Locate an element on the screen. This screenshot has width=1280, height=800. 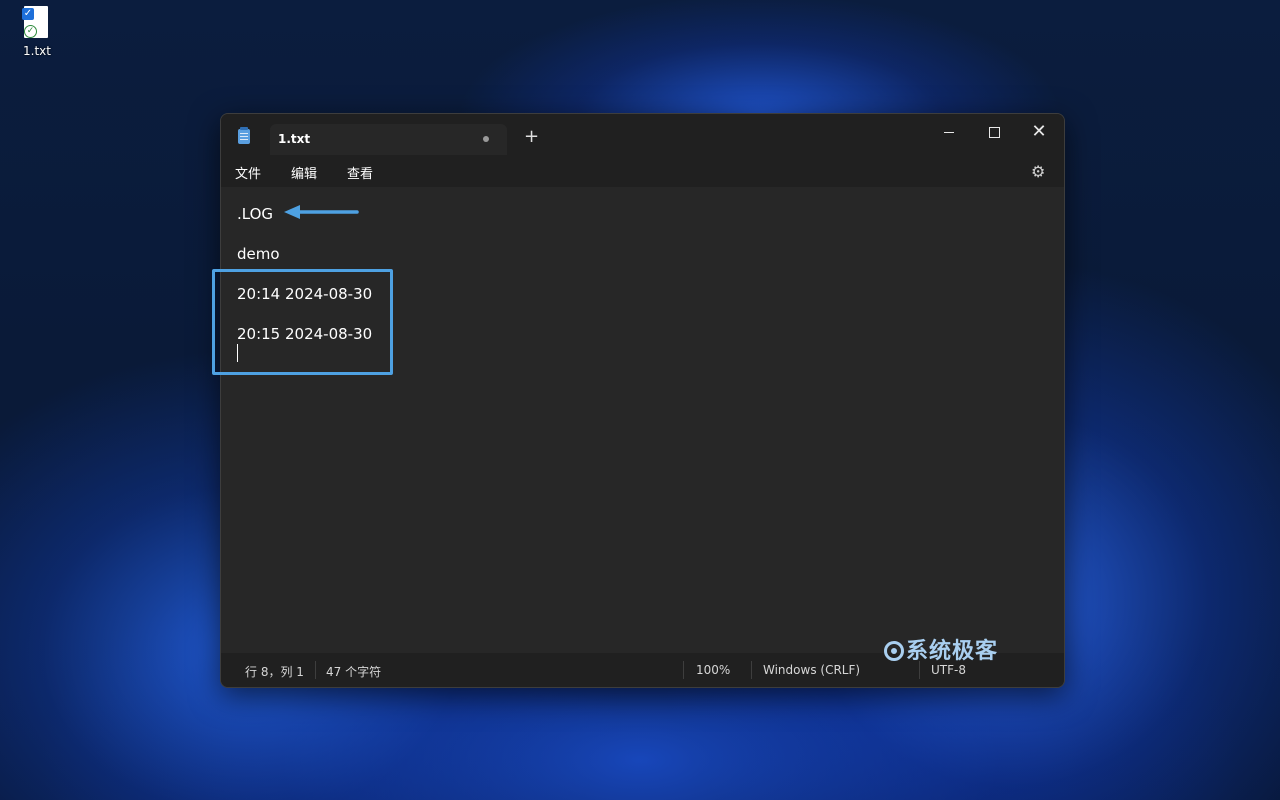
character-count: 47 个字符 is located at coordinates (354, 672).